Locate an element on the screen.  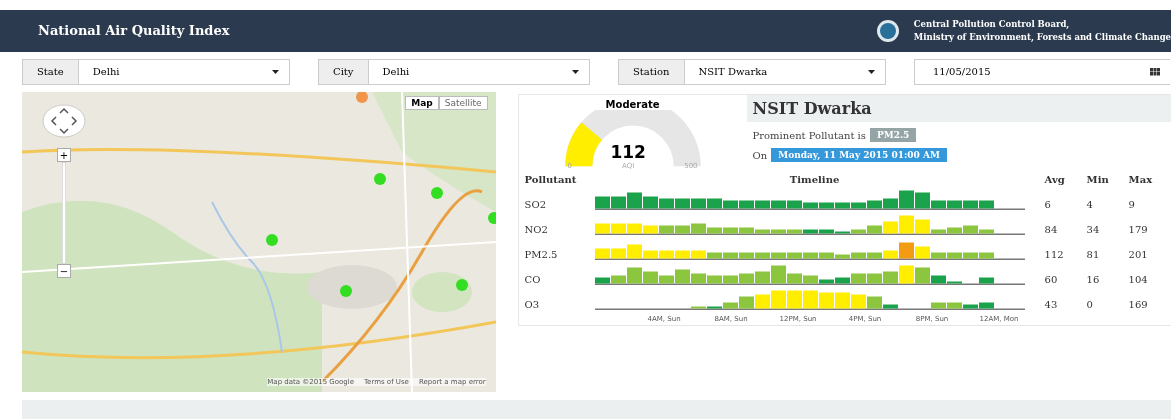
app-title: National Air Quality Index is located at coordinates (134, 31).